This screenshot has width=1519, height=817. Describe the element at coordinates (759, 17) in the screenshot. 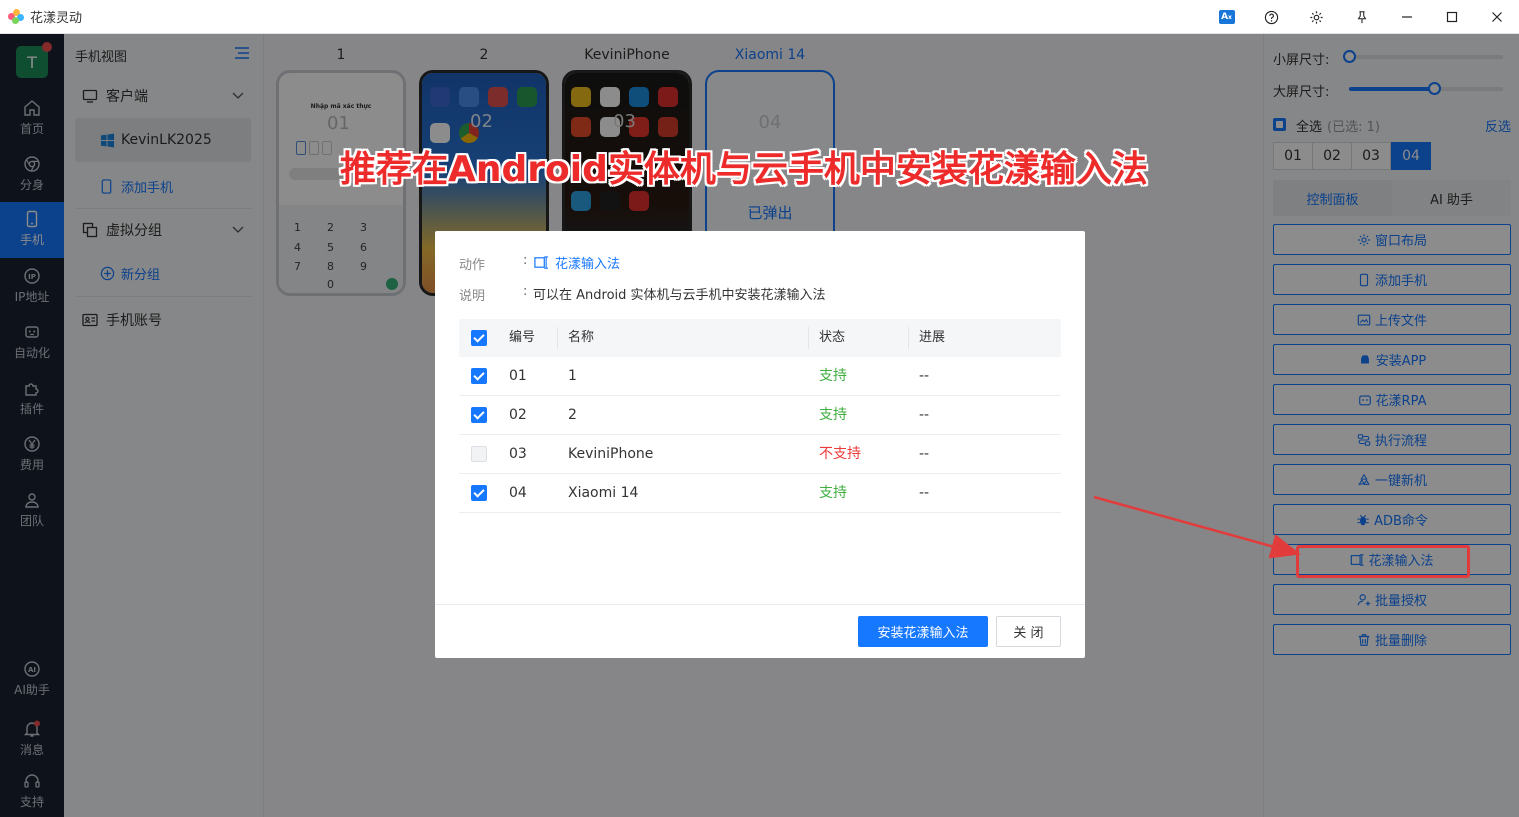

I see `title-bar: 花漾灵动 Ax` at that location.